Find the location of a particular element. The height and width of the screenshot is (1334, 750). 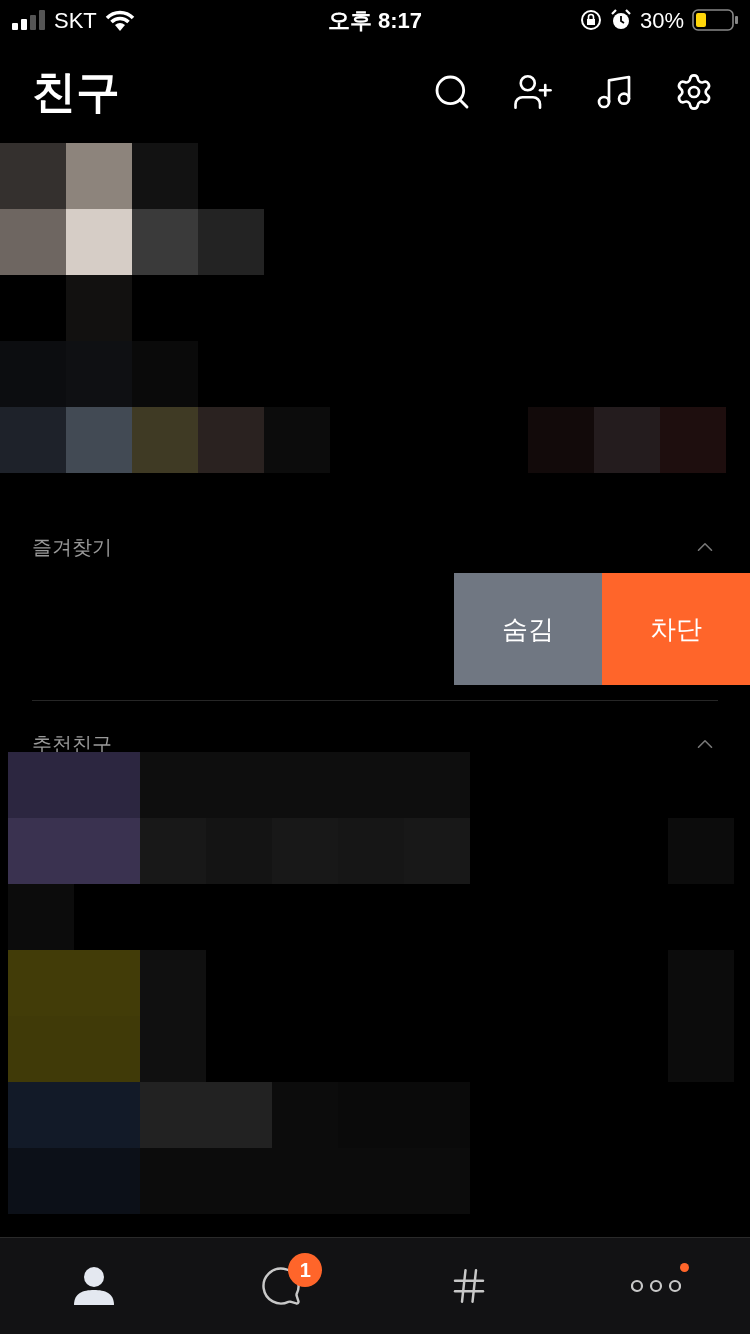

battery-percent: 30% is located at coordinates (661, 20).